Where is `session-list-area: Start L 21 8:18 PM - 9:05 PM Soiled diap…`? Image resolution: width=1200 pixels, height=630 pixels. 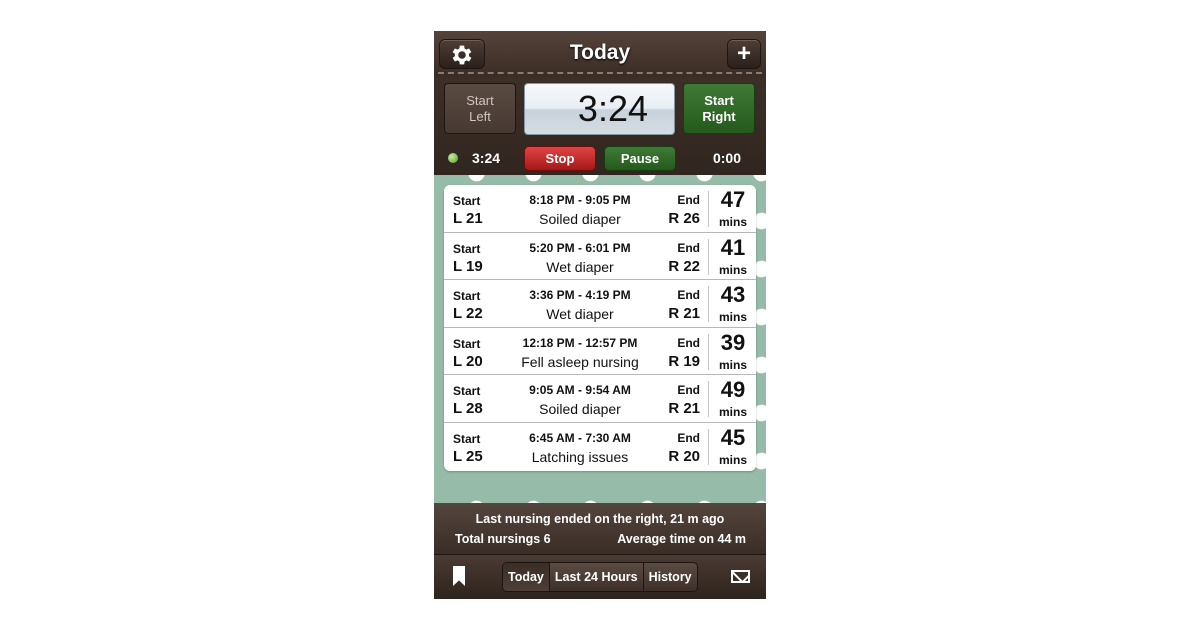
session-list-area: Start L 21 8:18 PM - 9:05 PM Soiled diap… is located at coordinates (600, 339).